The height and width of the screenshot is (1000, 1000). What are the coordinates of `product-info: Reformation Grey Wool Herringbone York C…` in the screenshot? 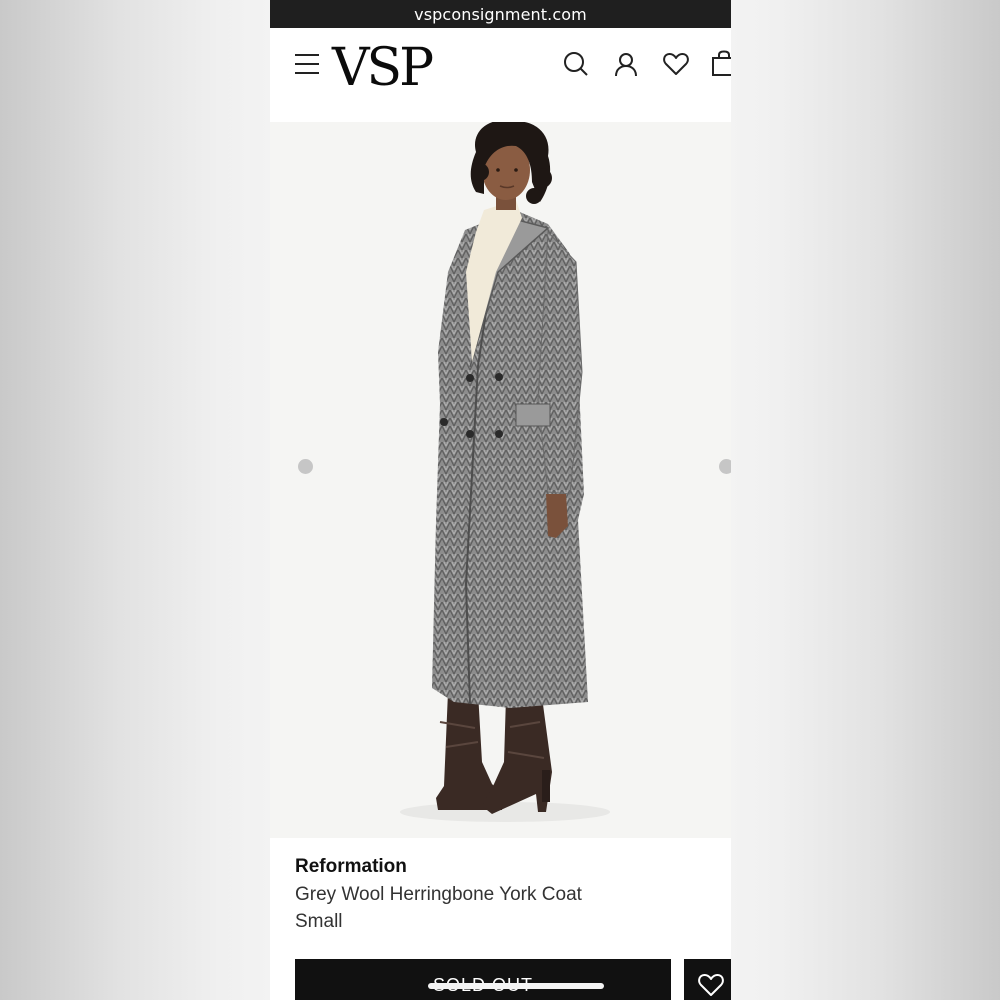 It's located at (505, 897).